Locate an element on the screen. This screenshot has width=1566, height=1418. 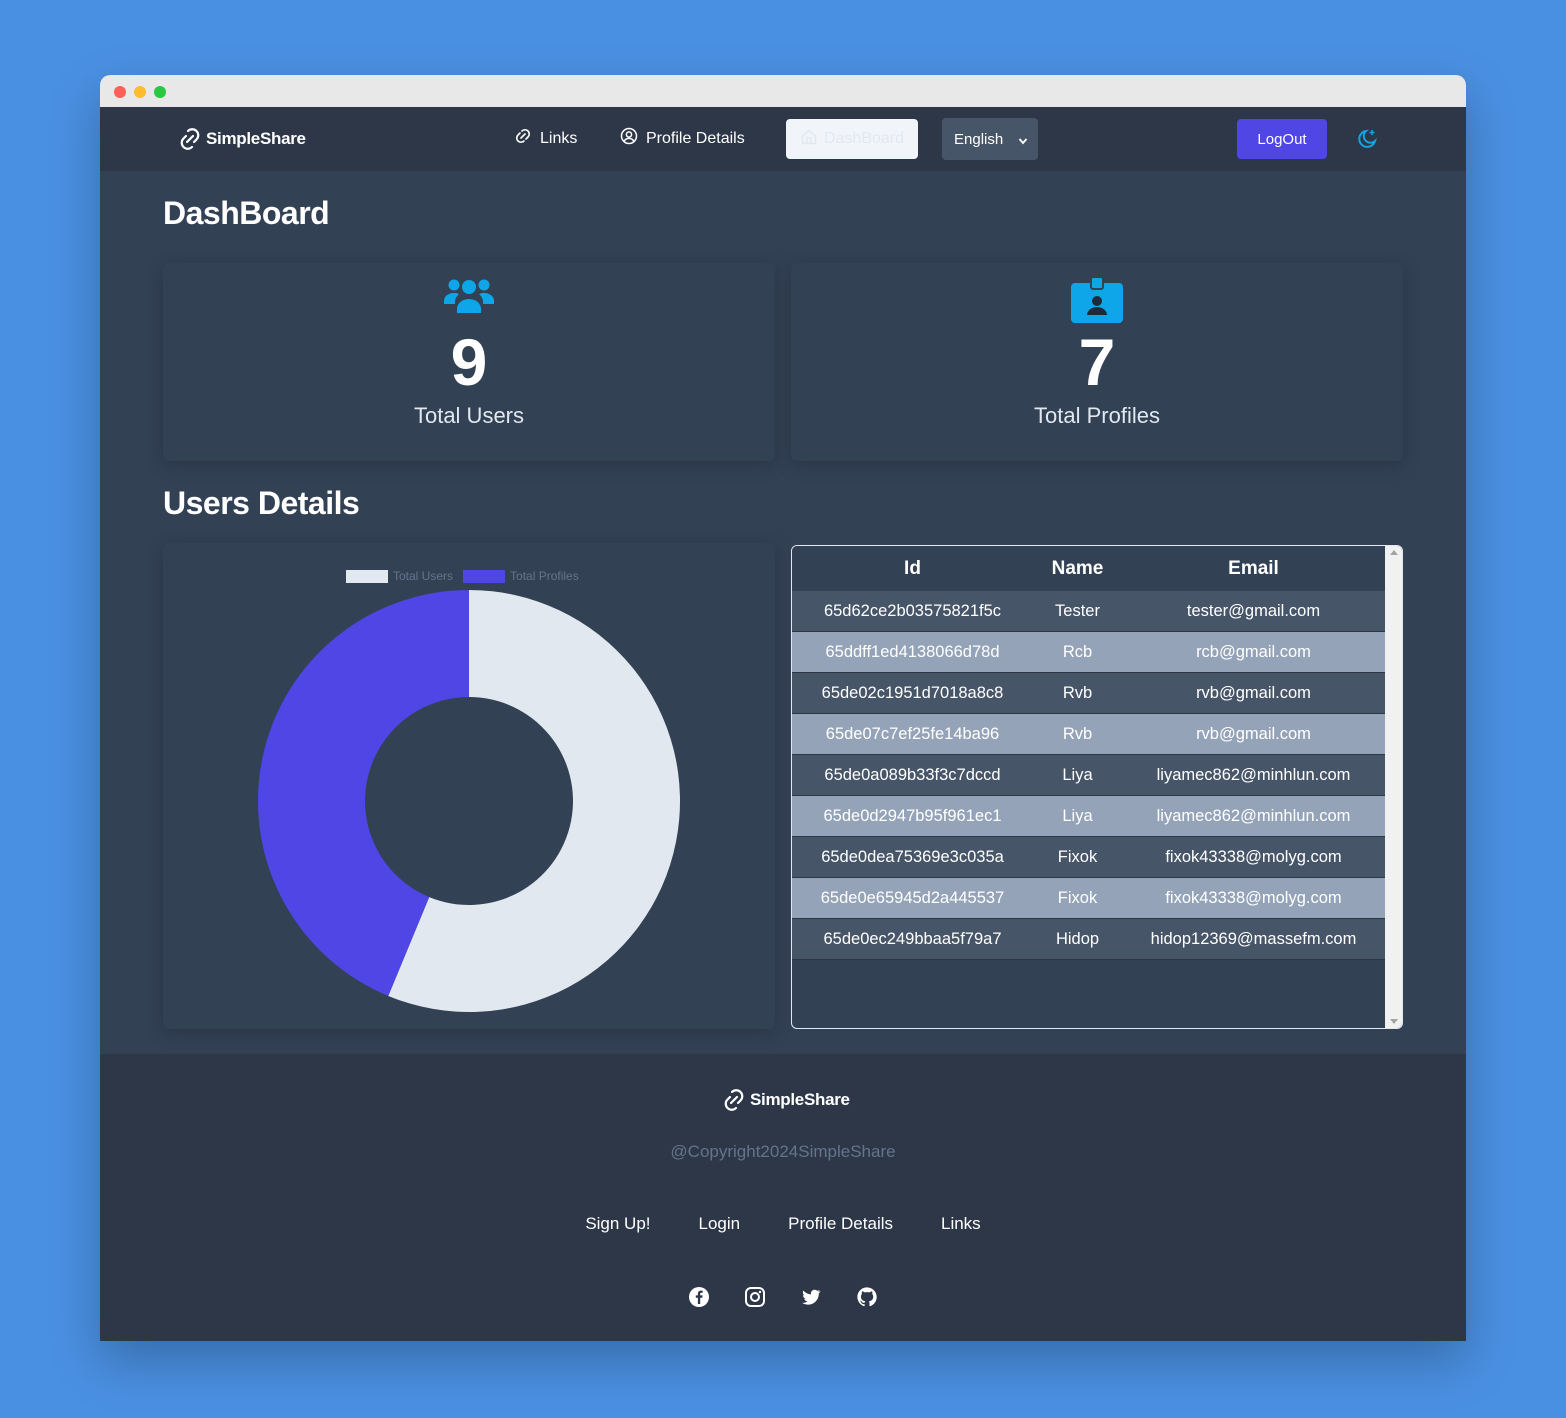
total-users-value: 9 is located at coordinates (469, 362).